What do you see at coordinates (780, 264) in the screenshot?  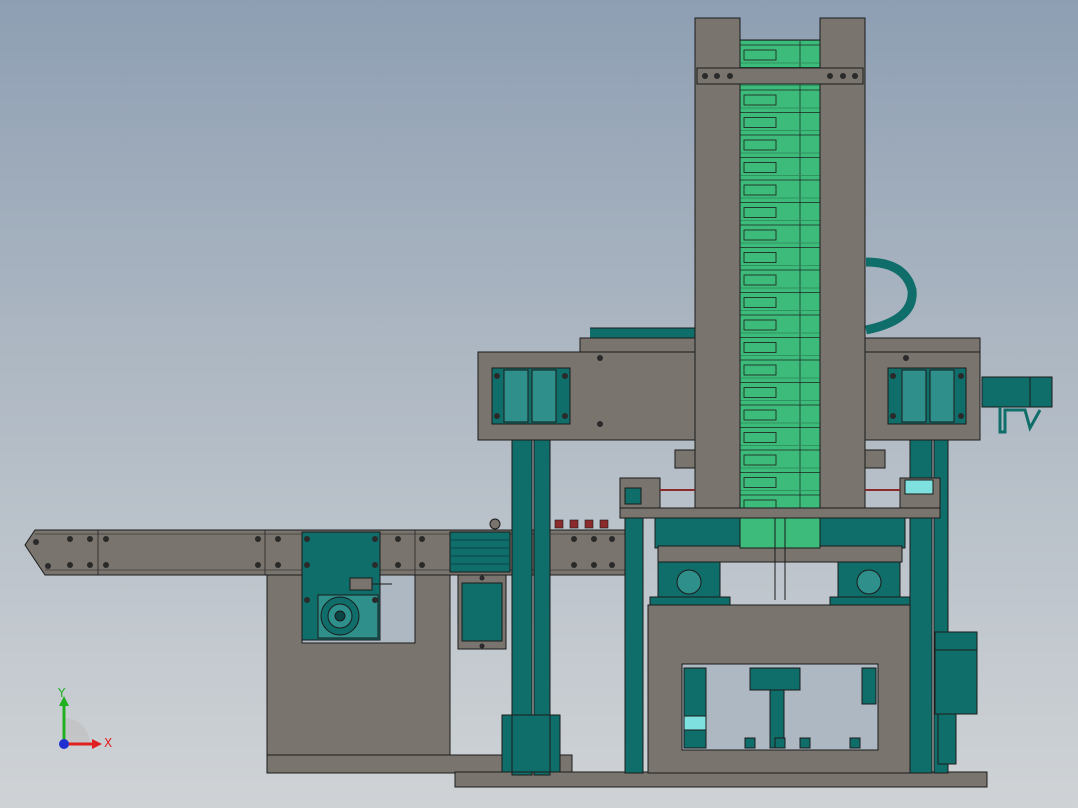 I see `vertical-magazine-tower` at bounding box center [780, 264].